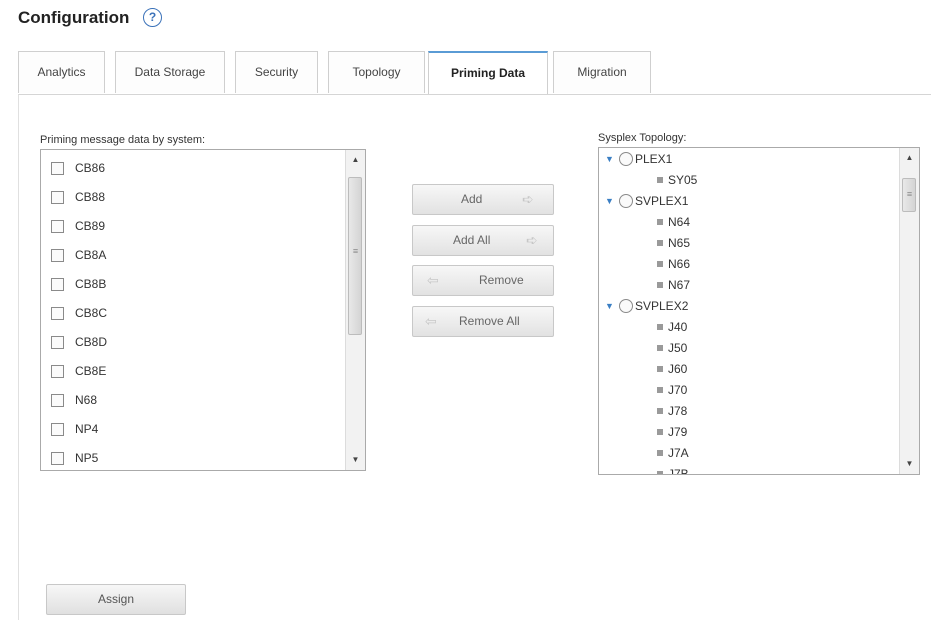 This screenshot has height=620, width=931. Describe the element at coordinates (638, 159) in the screenshot. I see `tree-node-plex: ▼ PLEX1` at that location.